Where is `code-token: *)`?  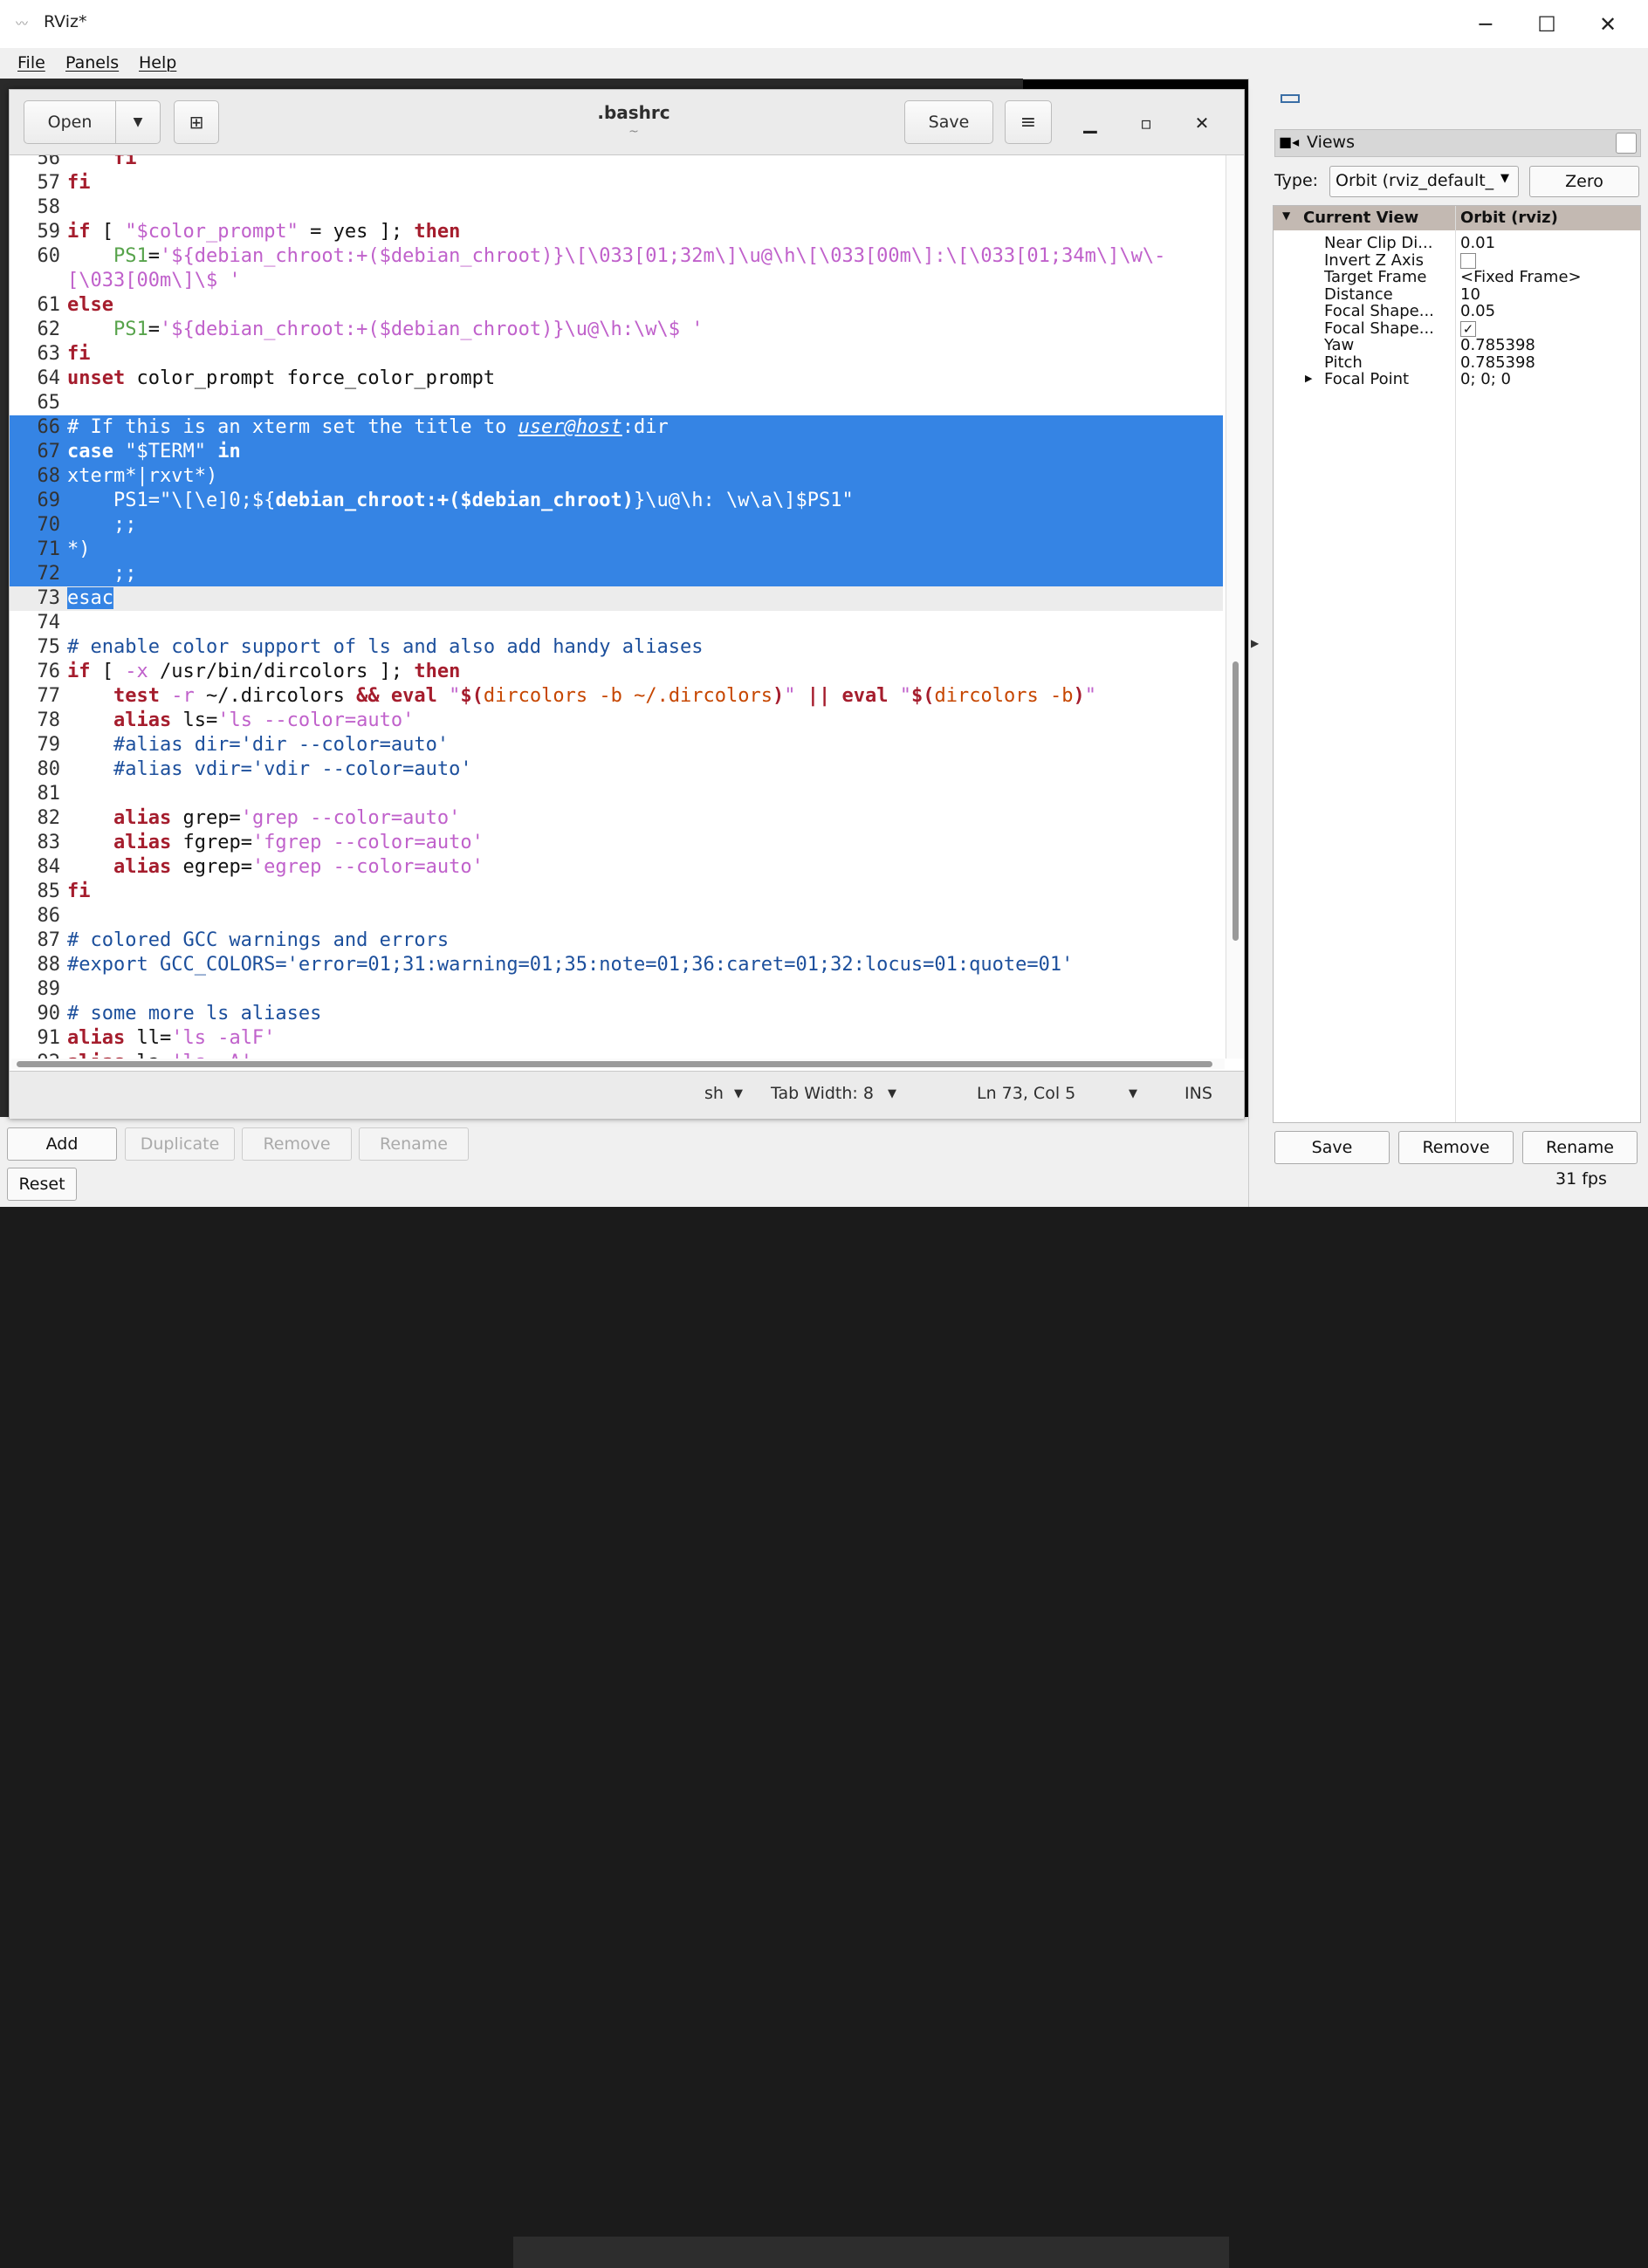 code-token: *) is located at coordinates (79, 549).